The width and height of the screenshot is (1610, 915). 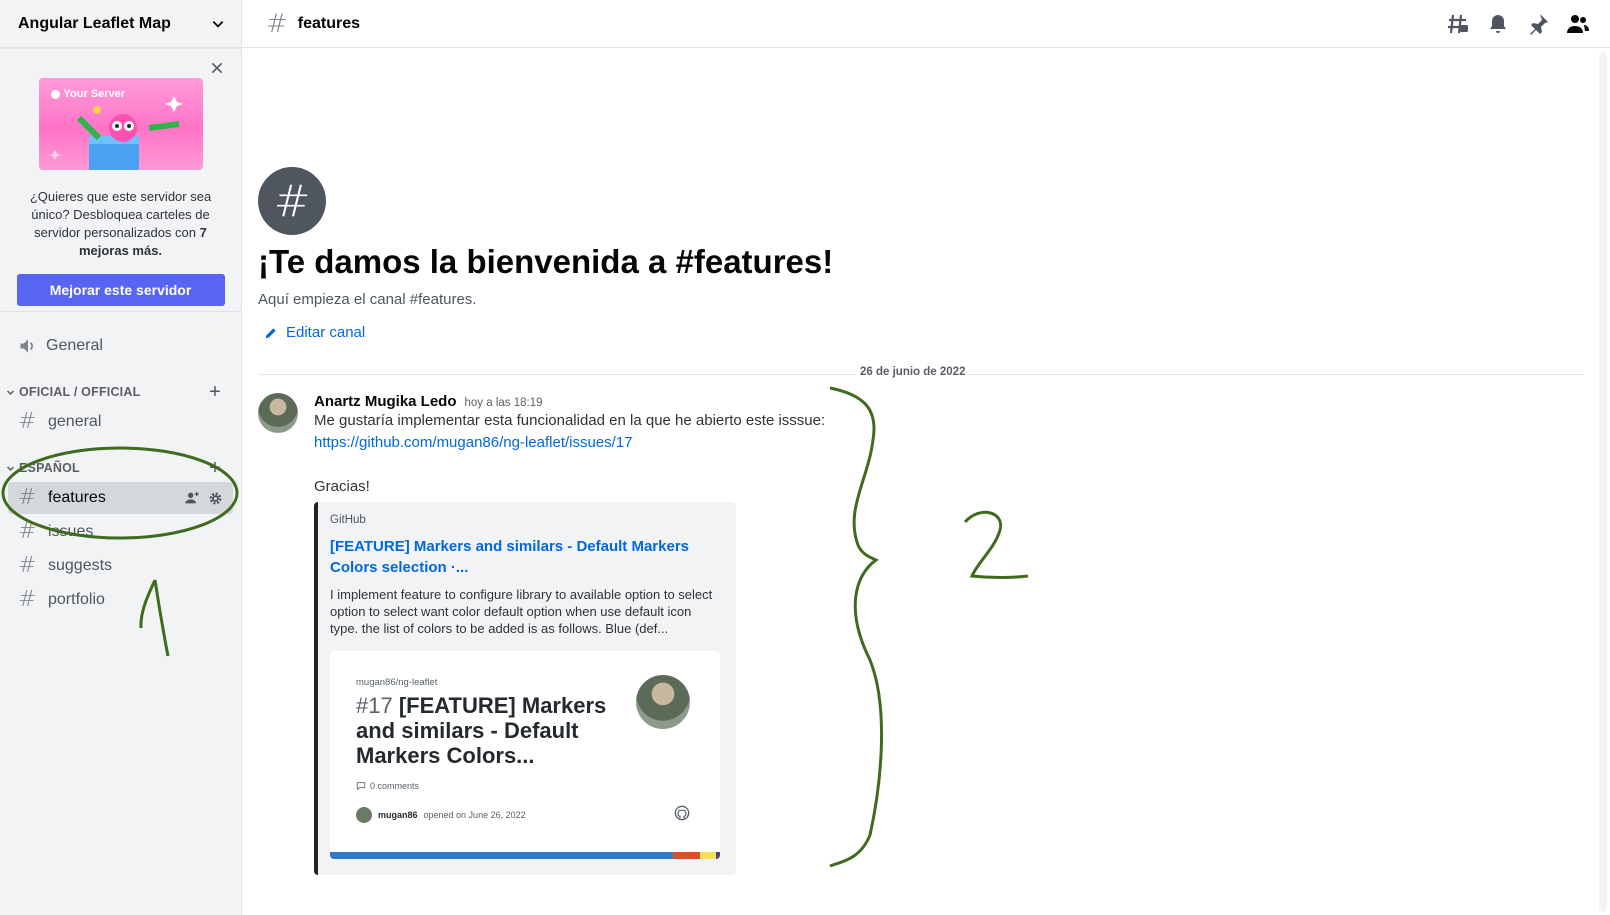 I want to click on channel-label: general, so click(x=75, y=421).